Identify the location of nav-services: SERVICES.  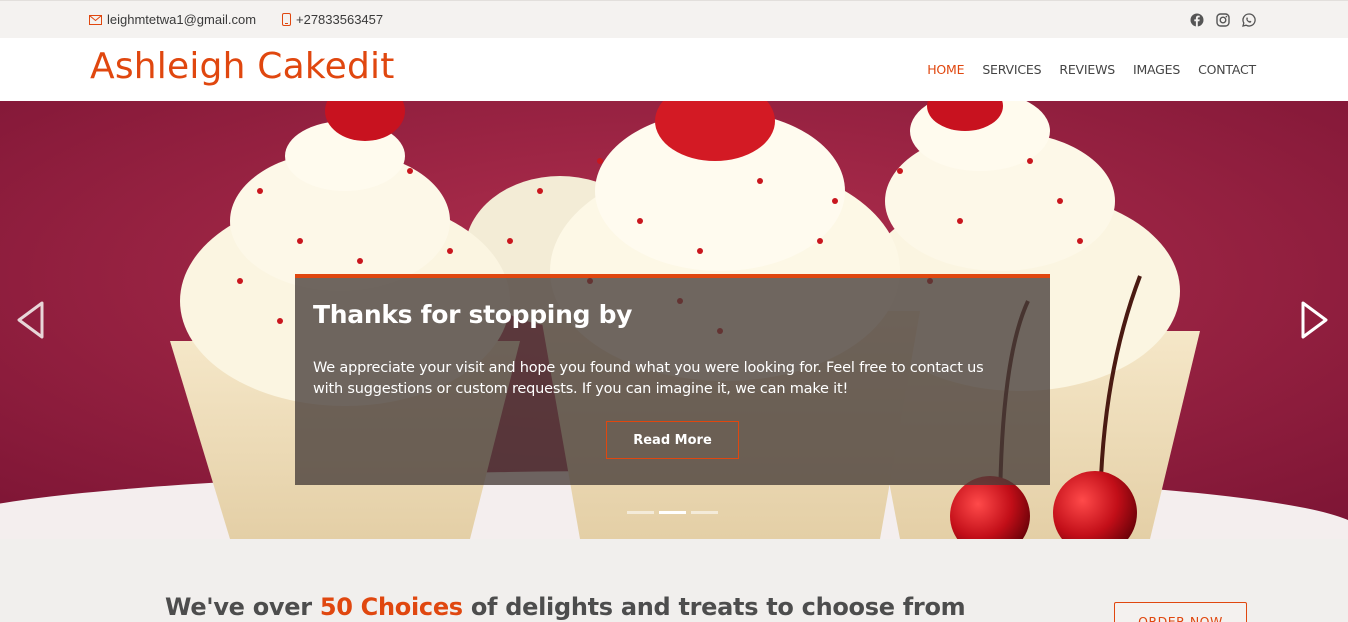
(1011, 69).